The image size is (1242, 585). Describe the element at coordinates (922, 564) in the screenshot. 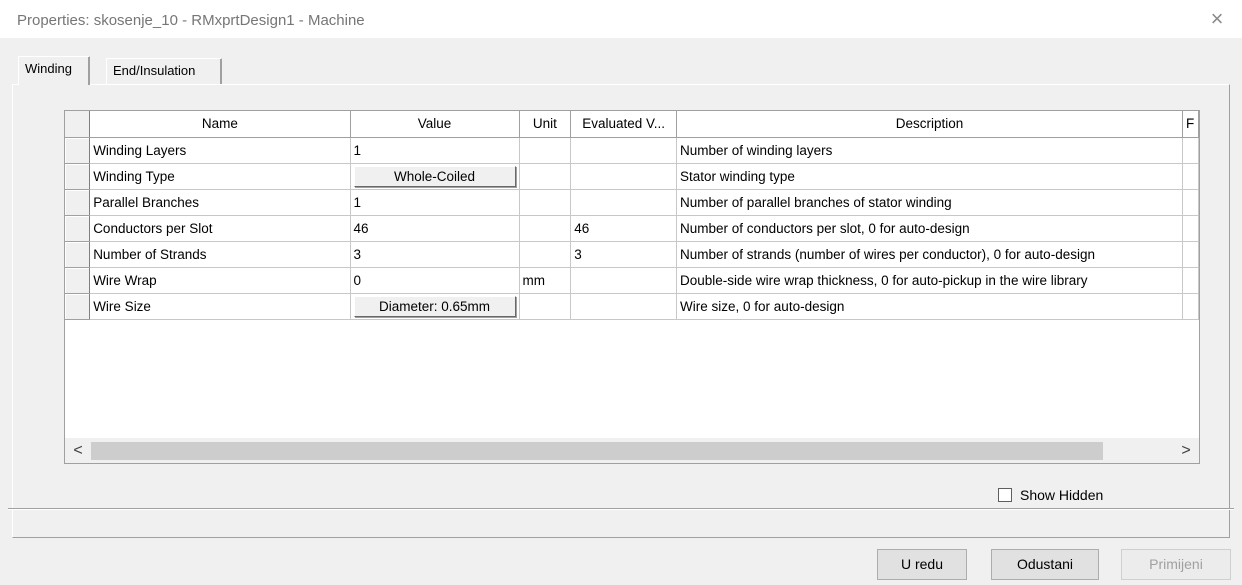

I see `ok-button: U redu` at that location.